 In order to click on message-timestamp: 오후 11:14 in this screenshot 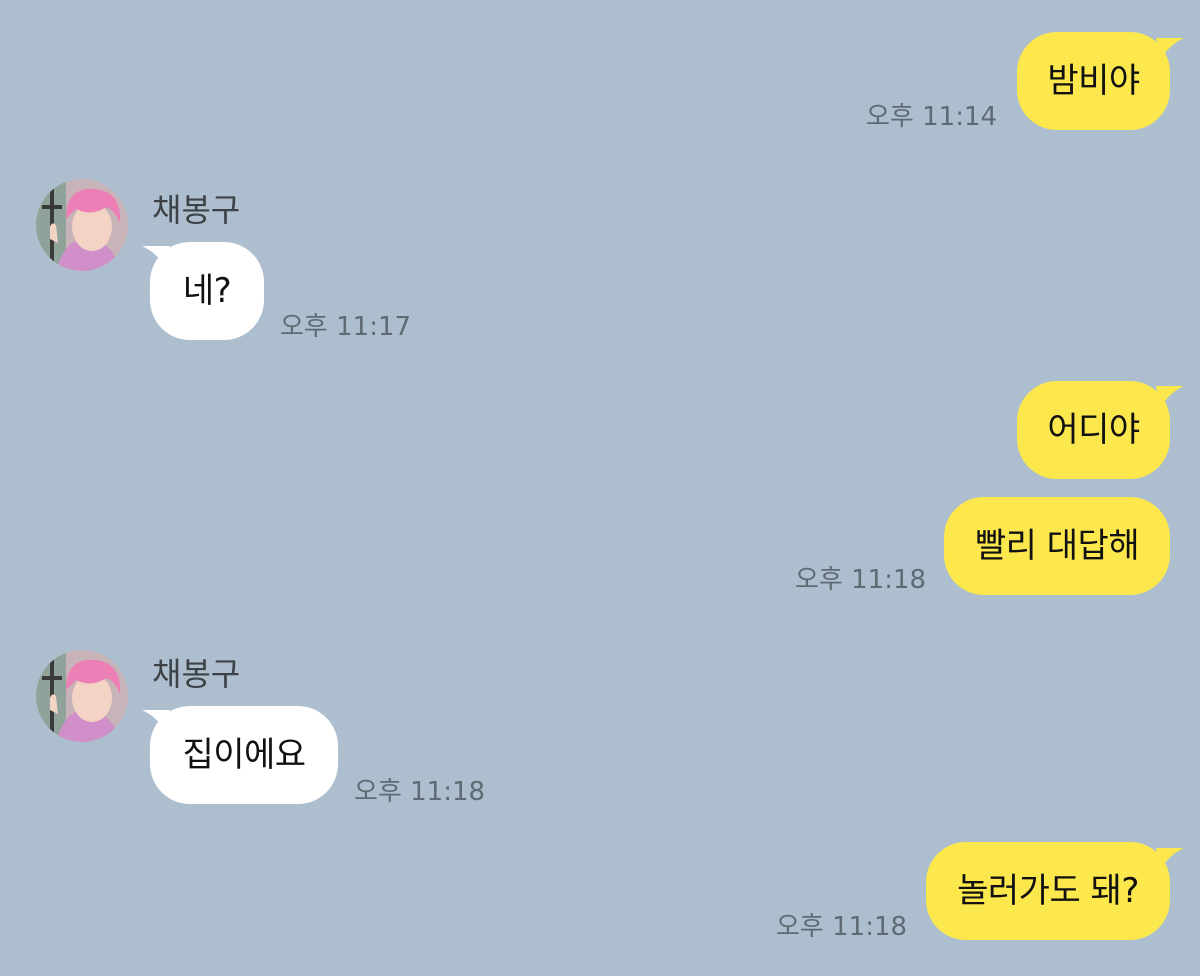, I will do `click(932, 117)`.